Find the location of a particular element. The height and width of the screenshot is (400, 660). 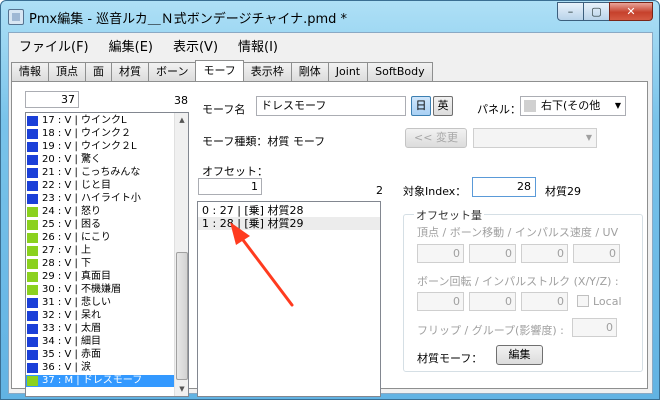

chevron-down-icon: ▼ is located at coordinates (588, 137).